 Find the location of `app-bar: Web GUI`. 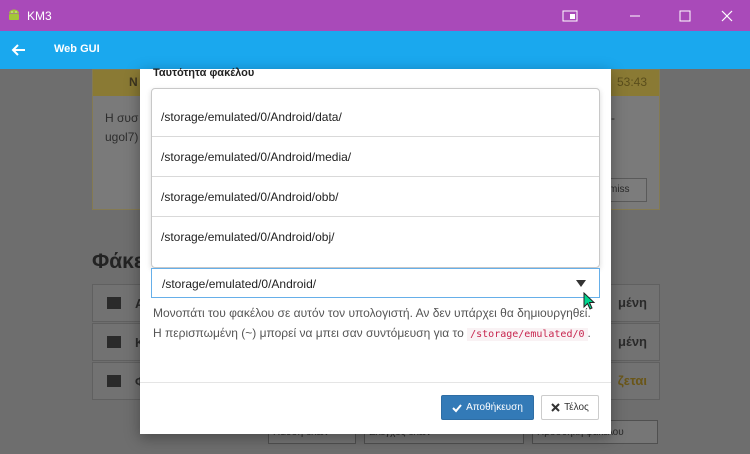

app-bar: Web GUI is located at coordinates (375, 50).